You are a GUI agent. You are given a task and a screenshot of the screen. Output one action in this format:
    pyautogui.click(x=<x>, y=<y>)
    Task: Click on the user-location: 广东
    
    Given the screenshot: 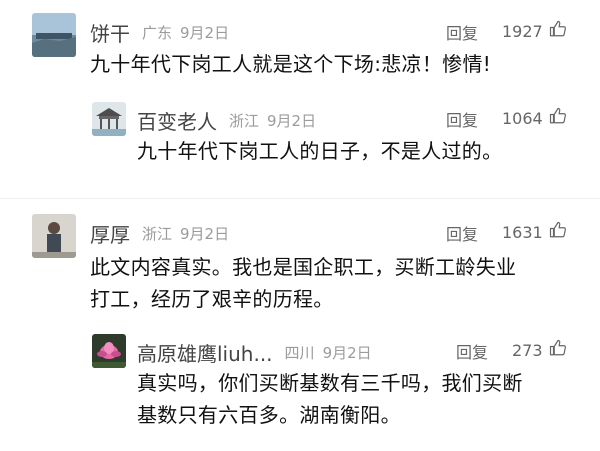 What is the action you would take?
    pyautogui.click(x=157, y=33)
    